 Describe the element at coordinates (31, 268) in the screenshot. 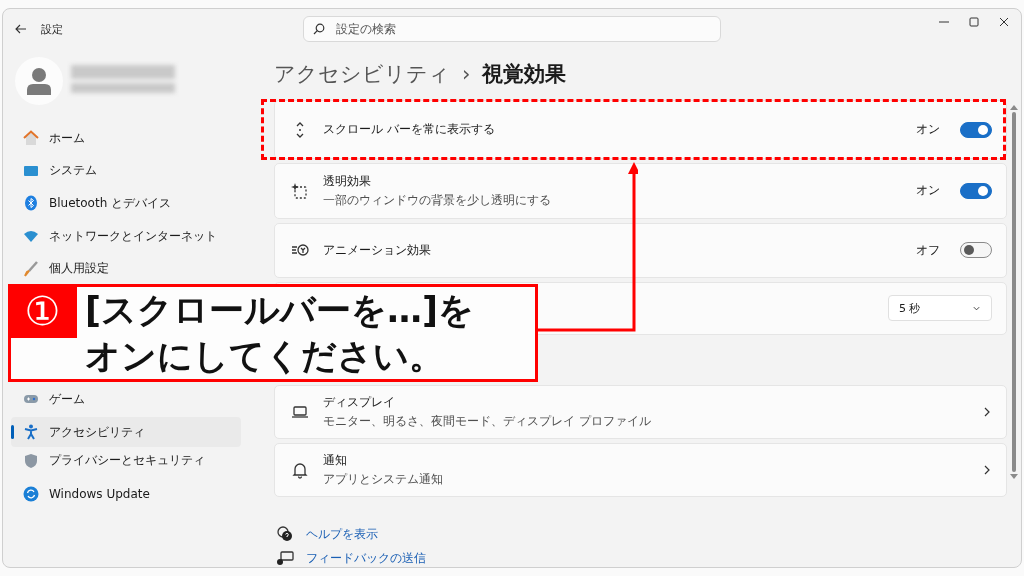

I see `brush-icon` at that location.